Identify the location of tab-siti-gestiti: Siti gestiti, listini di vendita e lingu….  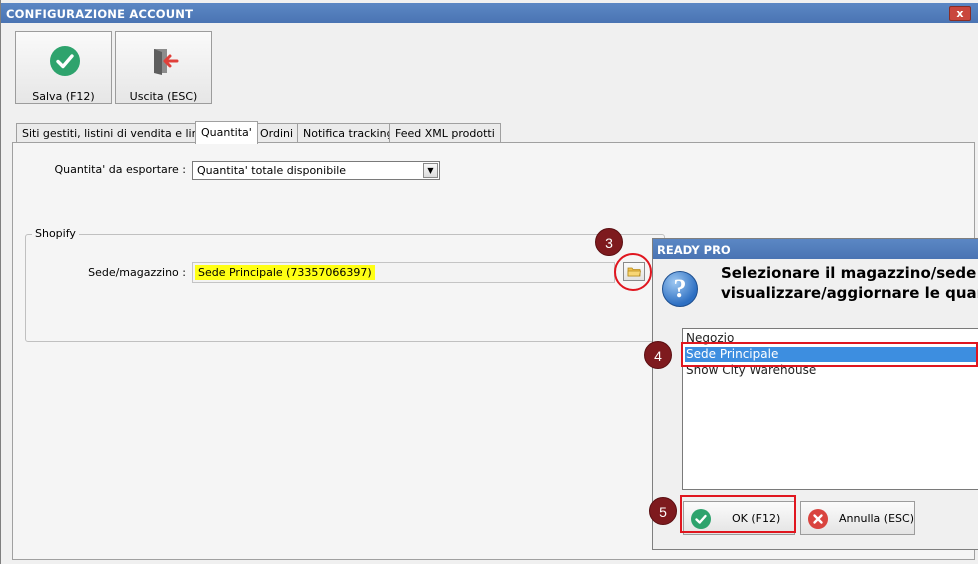
(121, 133).